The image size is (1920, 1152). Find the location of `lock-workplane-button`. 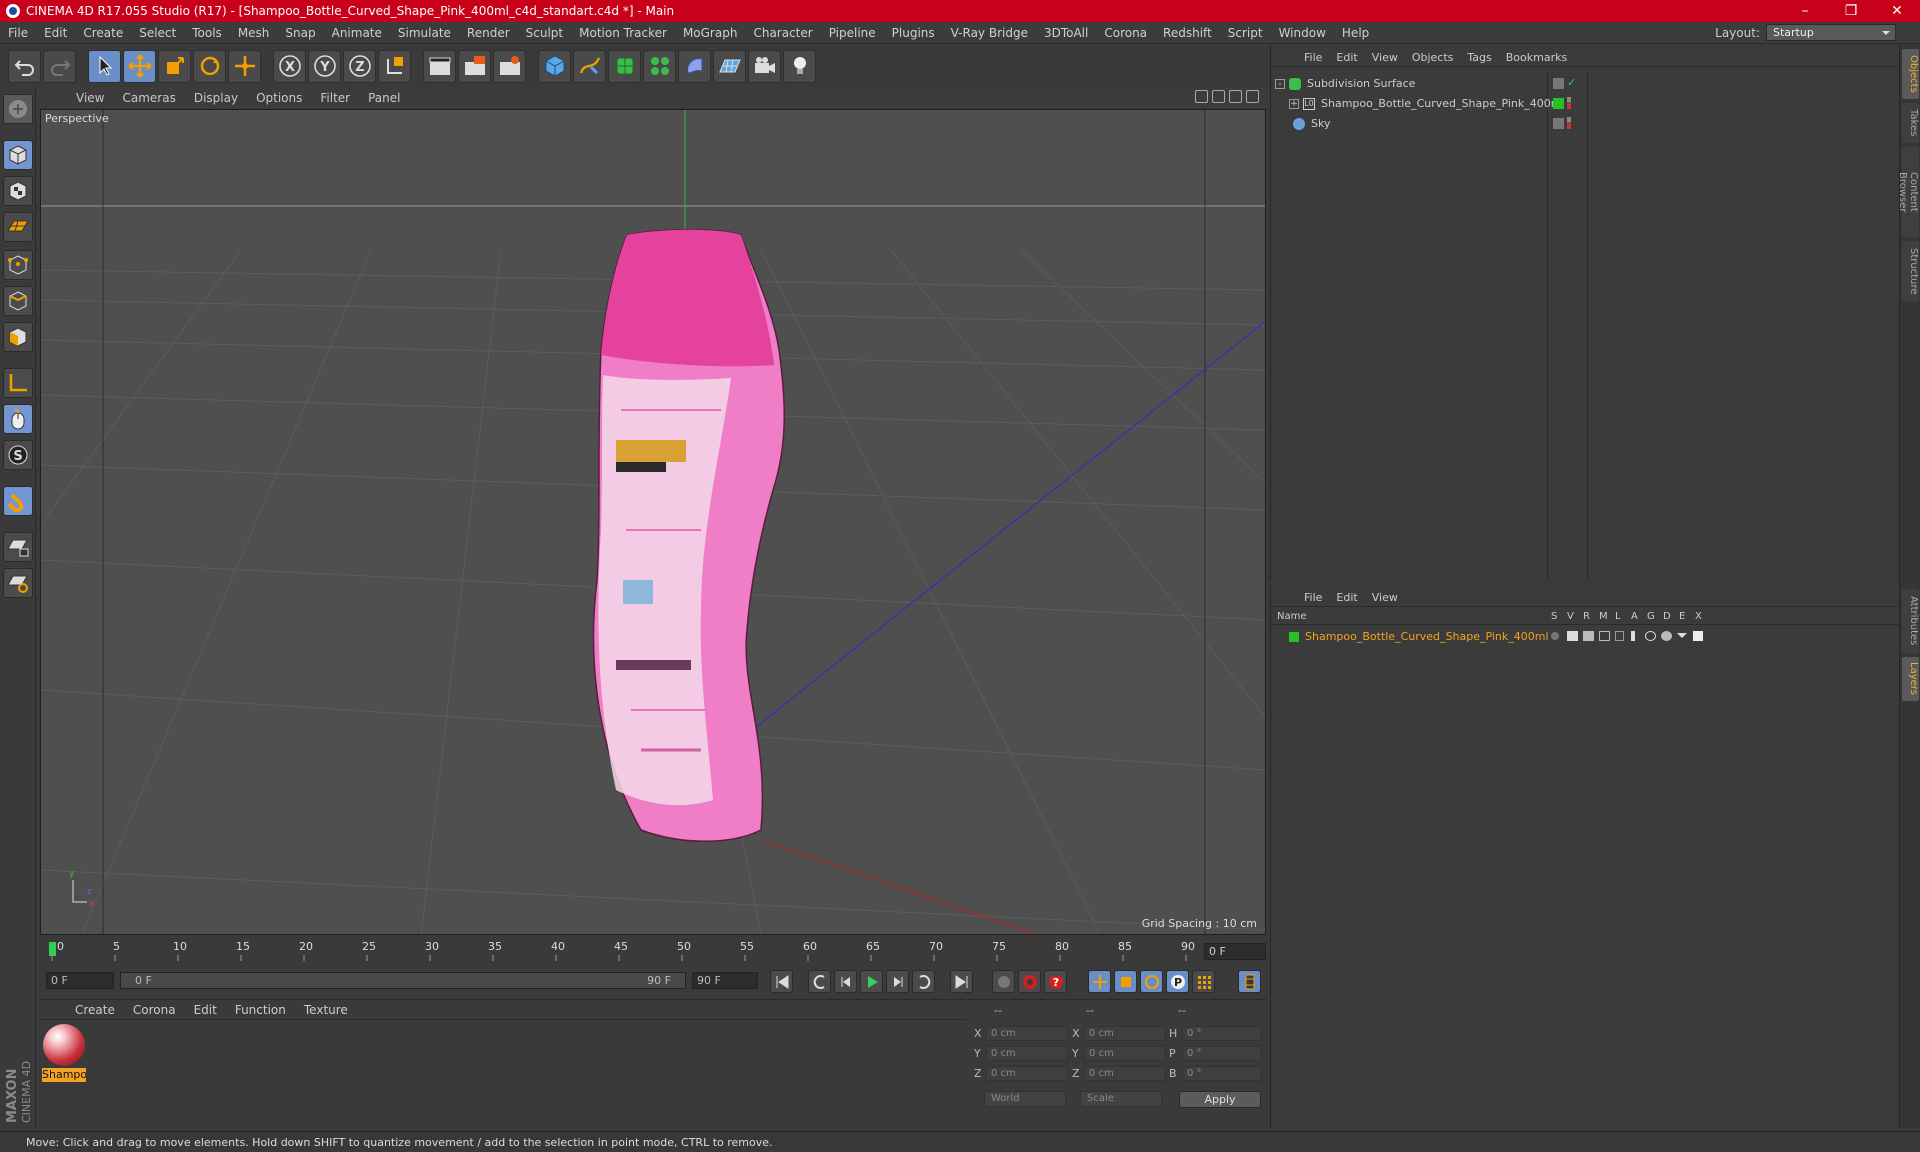

lock-workplane-button is located at coordinates (18, 547).